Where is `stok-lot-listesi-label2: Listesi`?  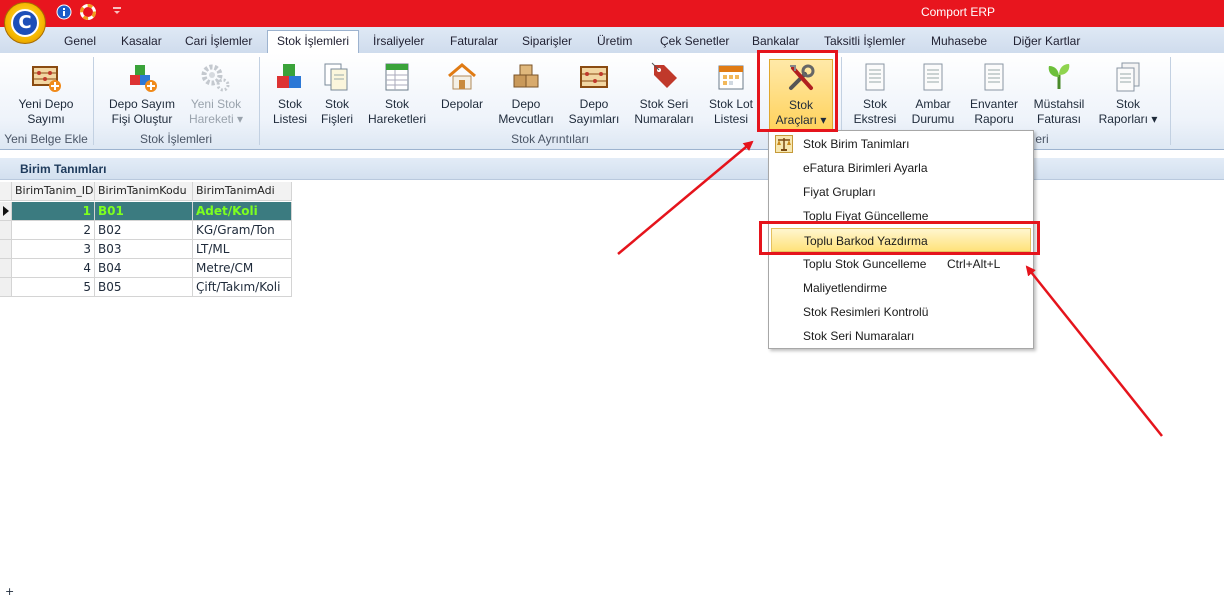
stok-lot-listesi-label2: Listesi is located at coordinates (730, 119).